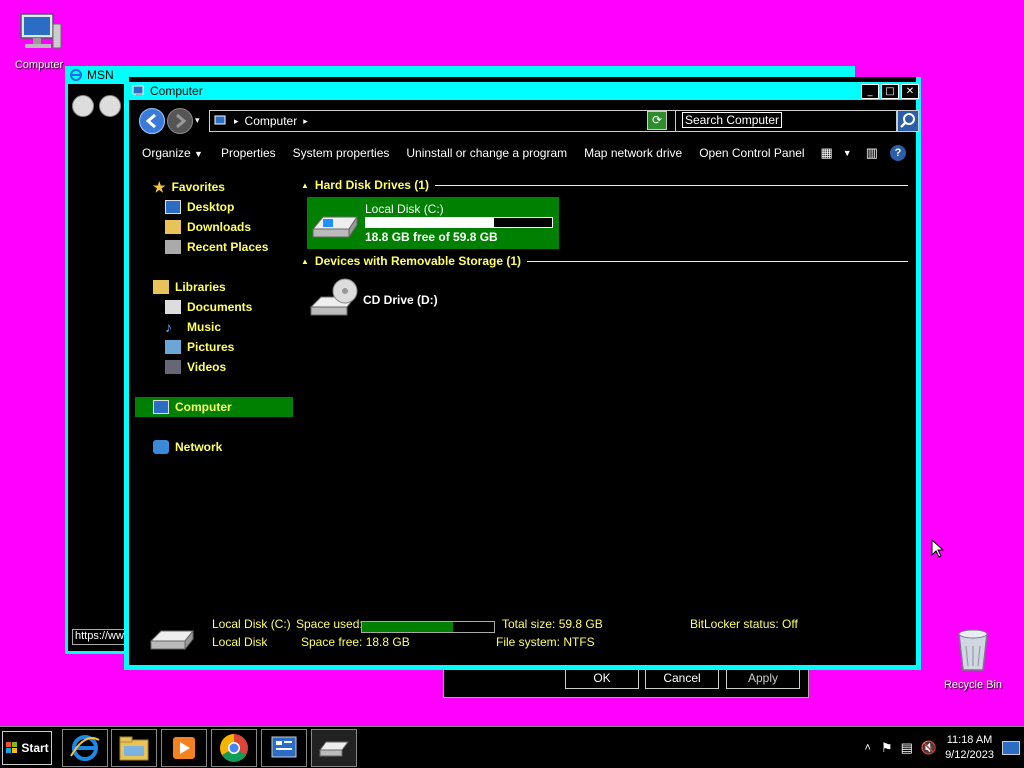  I want to click on chevron-down-icon: ▼, so click(198, 154).